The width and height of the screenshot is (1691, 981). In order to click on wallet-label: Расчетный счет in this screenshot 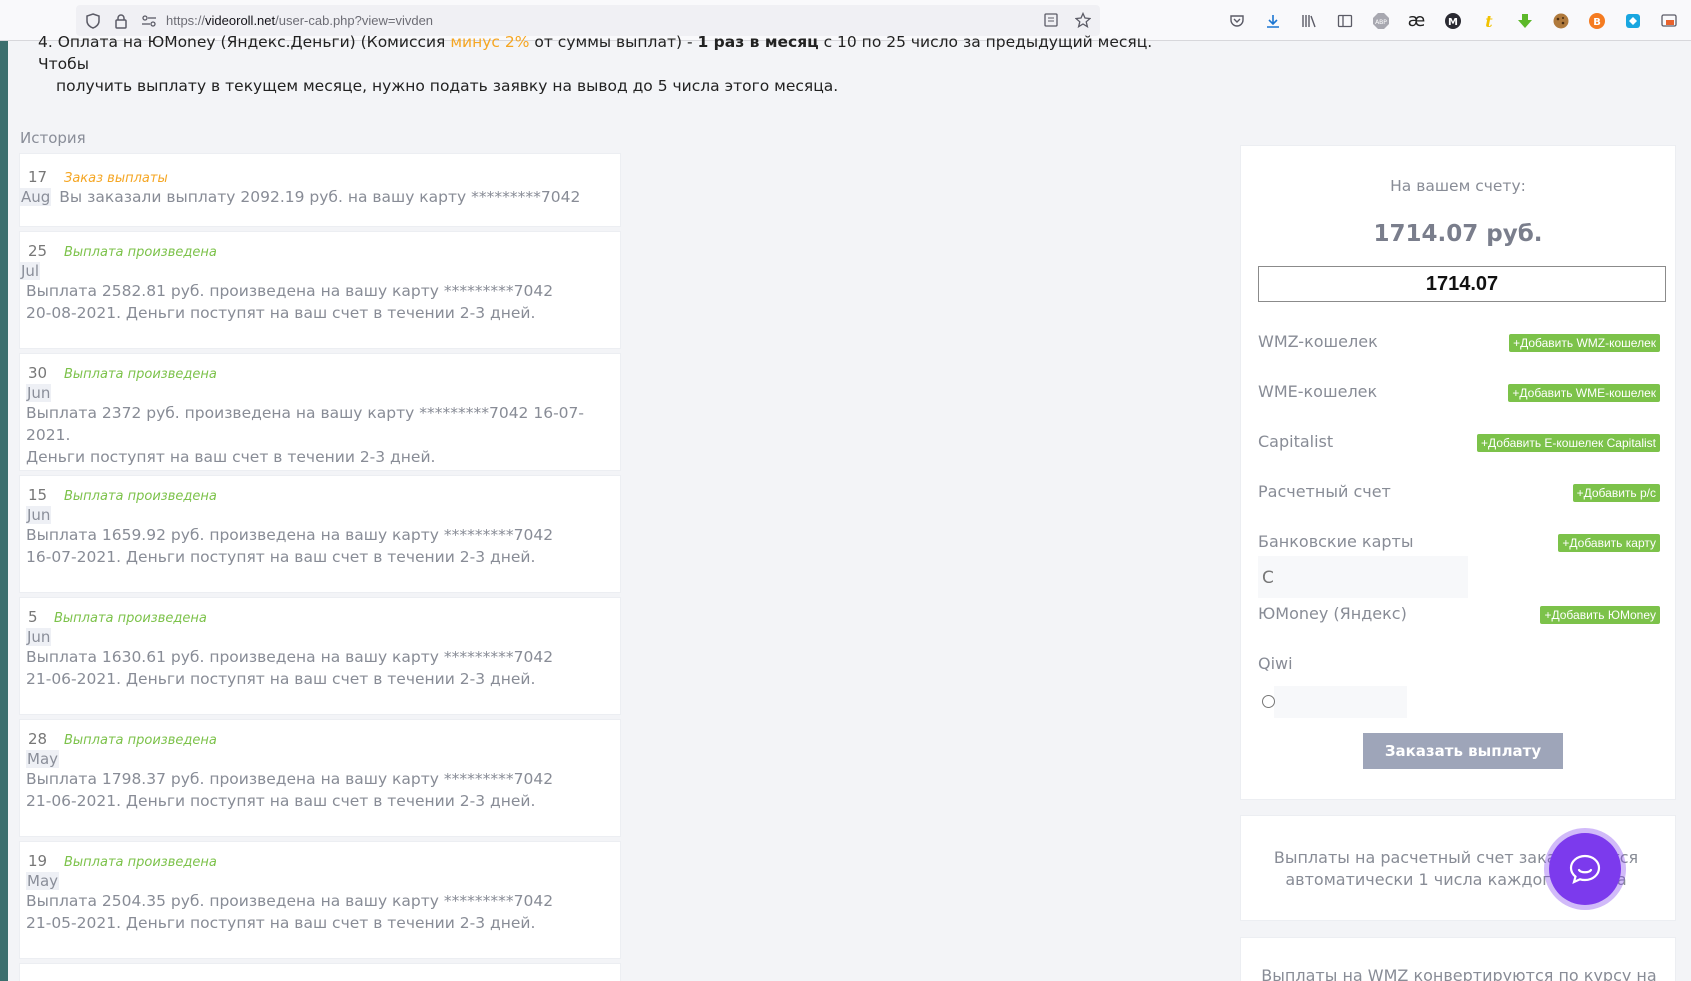, I will do `click(1324, 491)`.